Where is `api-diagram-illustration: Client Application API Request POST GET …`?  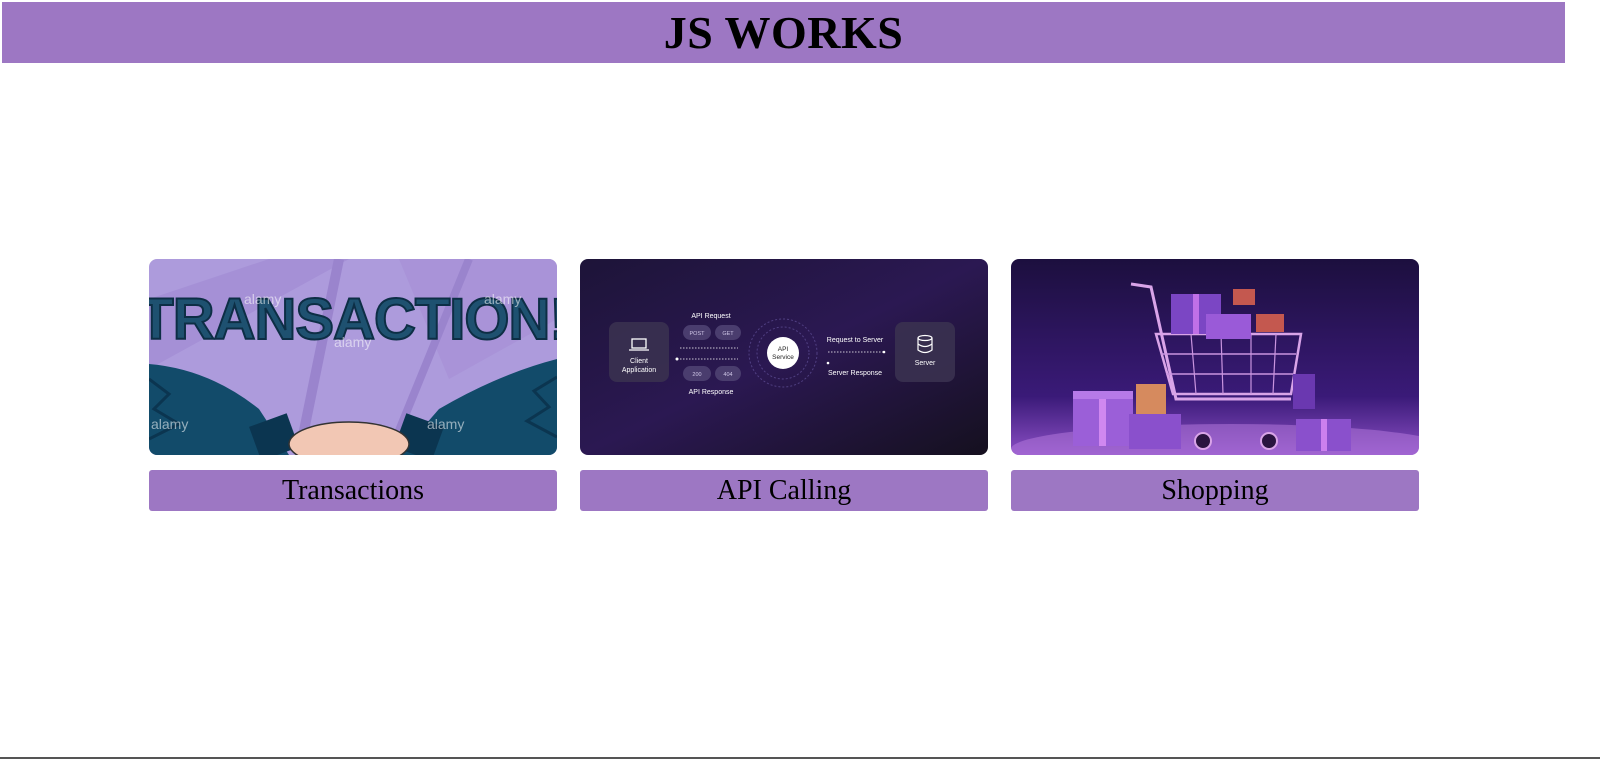
api-diagram-illustration: Client Application API Request POST GET … is located at coordinates (784, 357).